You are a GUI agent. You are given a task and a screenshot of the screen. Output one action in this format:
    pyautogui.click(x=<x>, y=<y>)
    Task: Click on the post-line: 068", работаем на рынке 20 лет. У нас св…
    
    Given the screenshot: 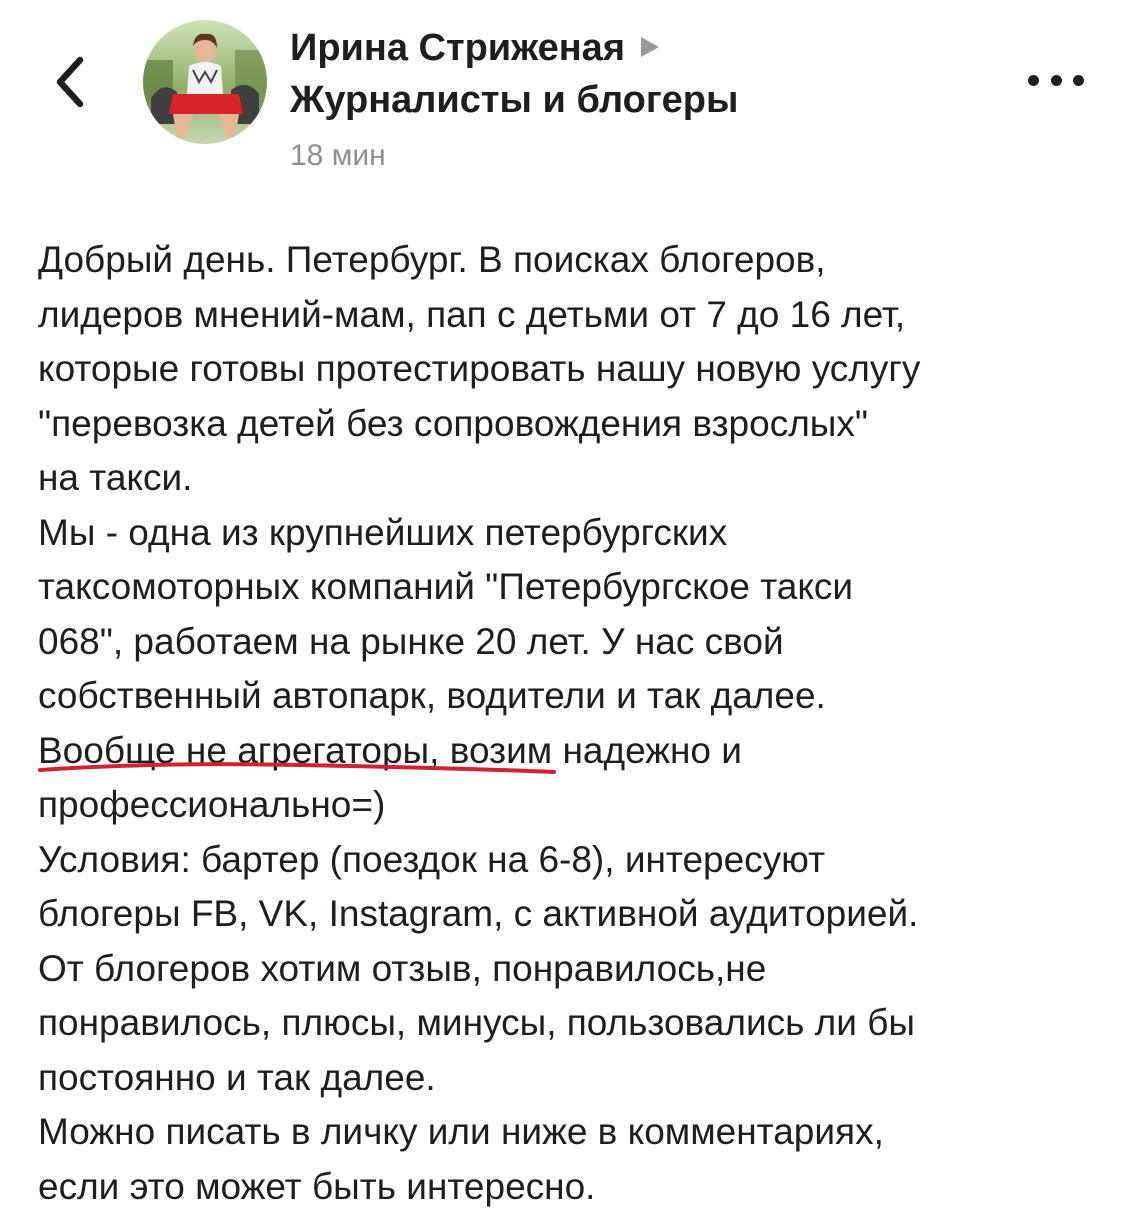 What is the action you would take?
    pyautogui.click(x=411, y=641)
    